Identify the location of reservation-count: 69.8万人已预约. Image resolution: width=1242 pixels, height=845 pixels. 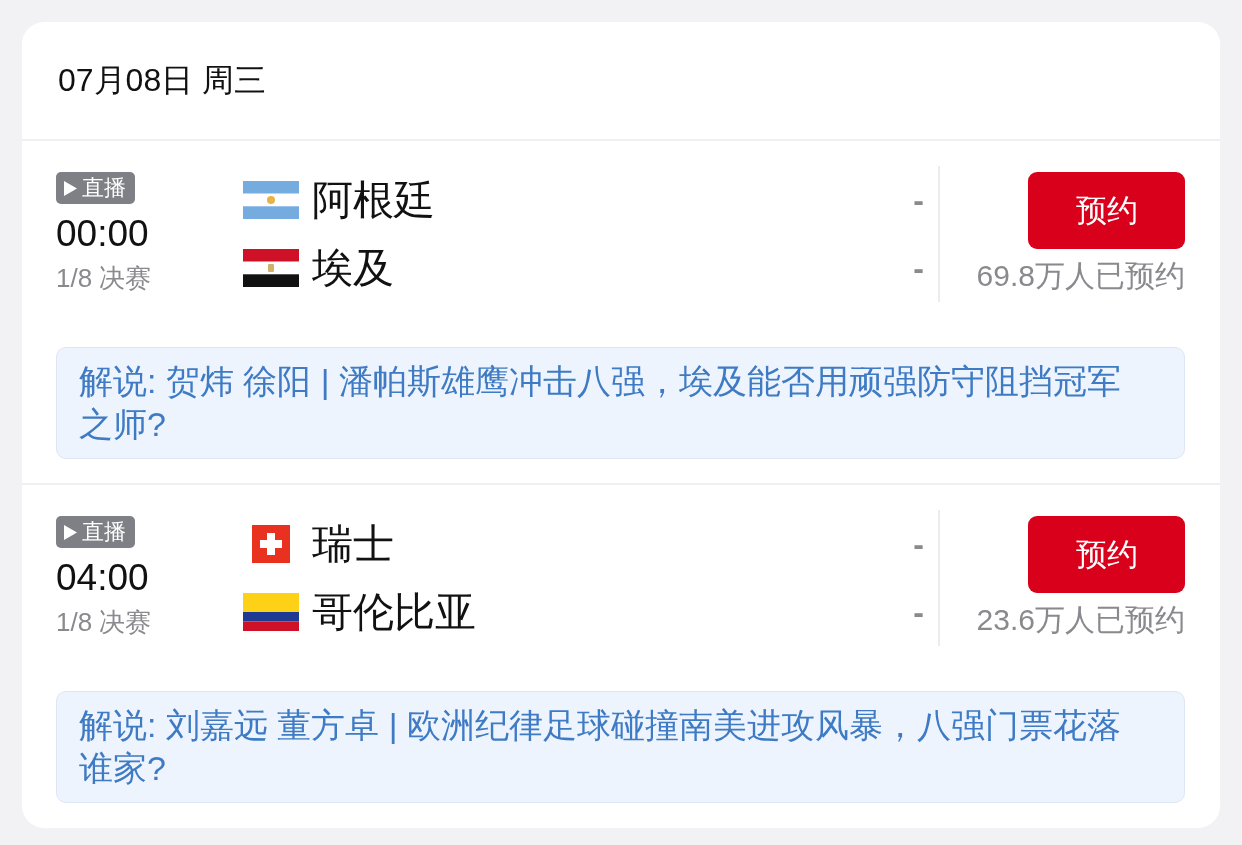
(1080, 276).